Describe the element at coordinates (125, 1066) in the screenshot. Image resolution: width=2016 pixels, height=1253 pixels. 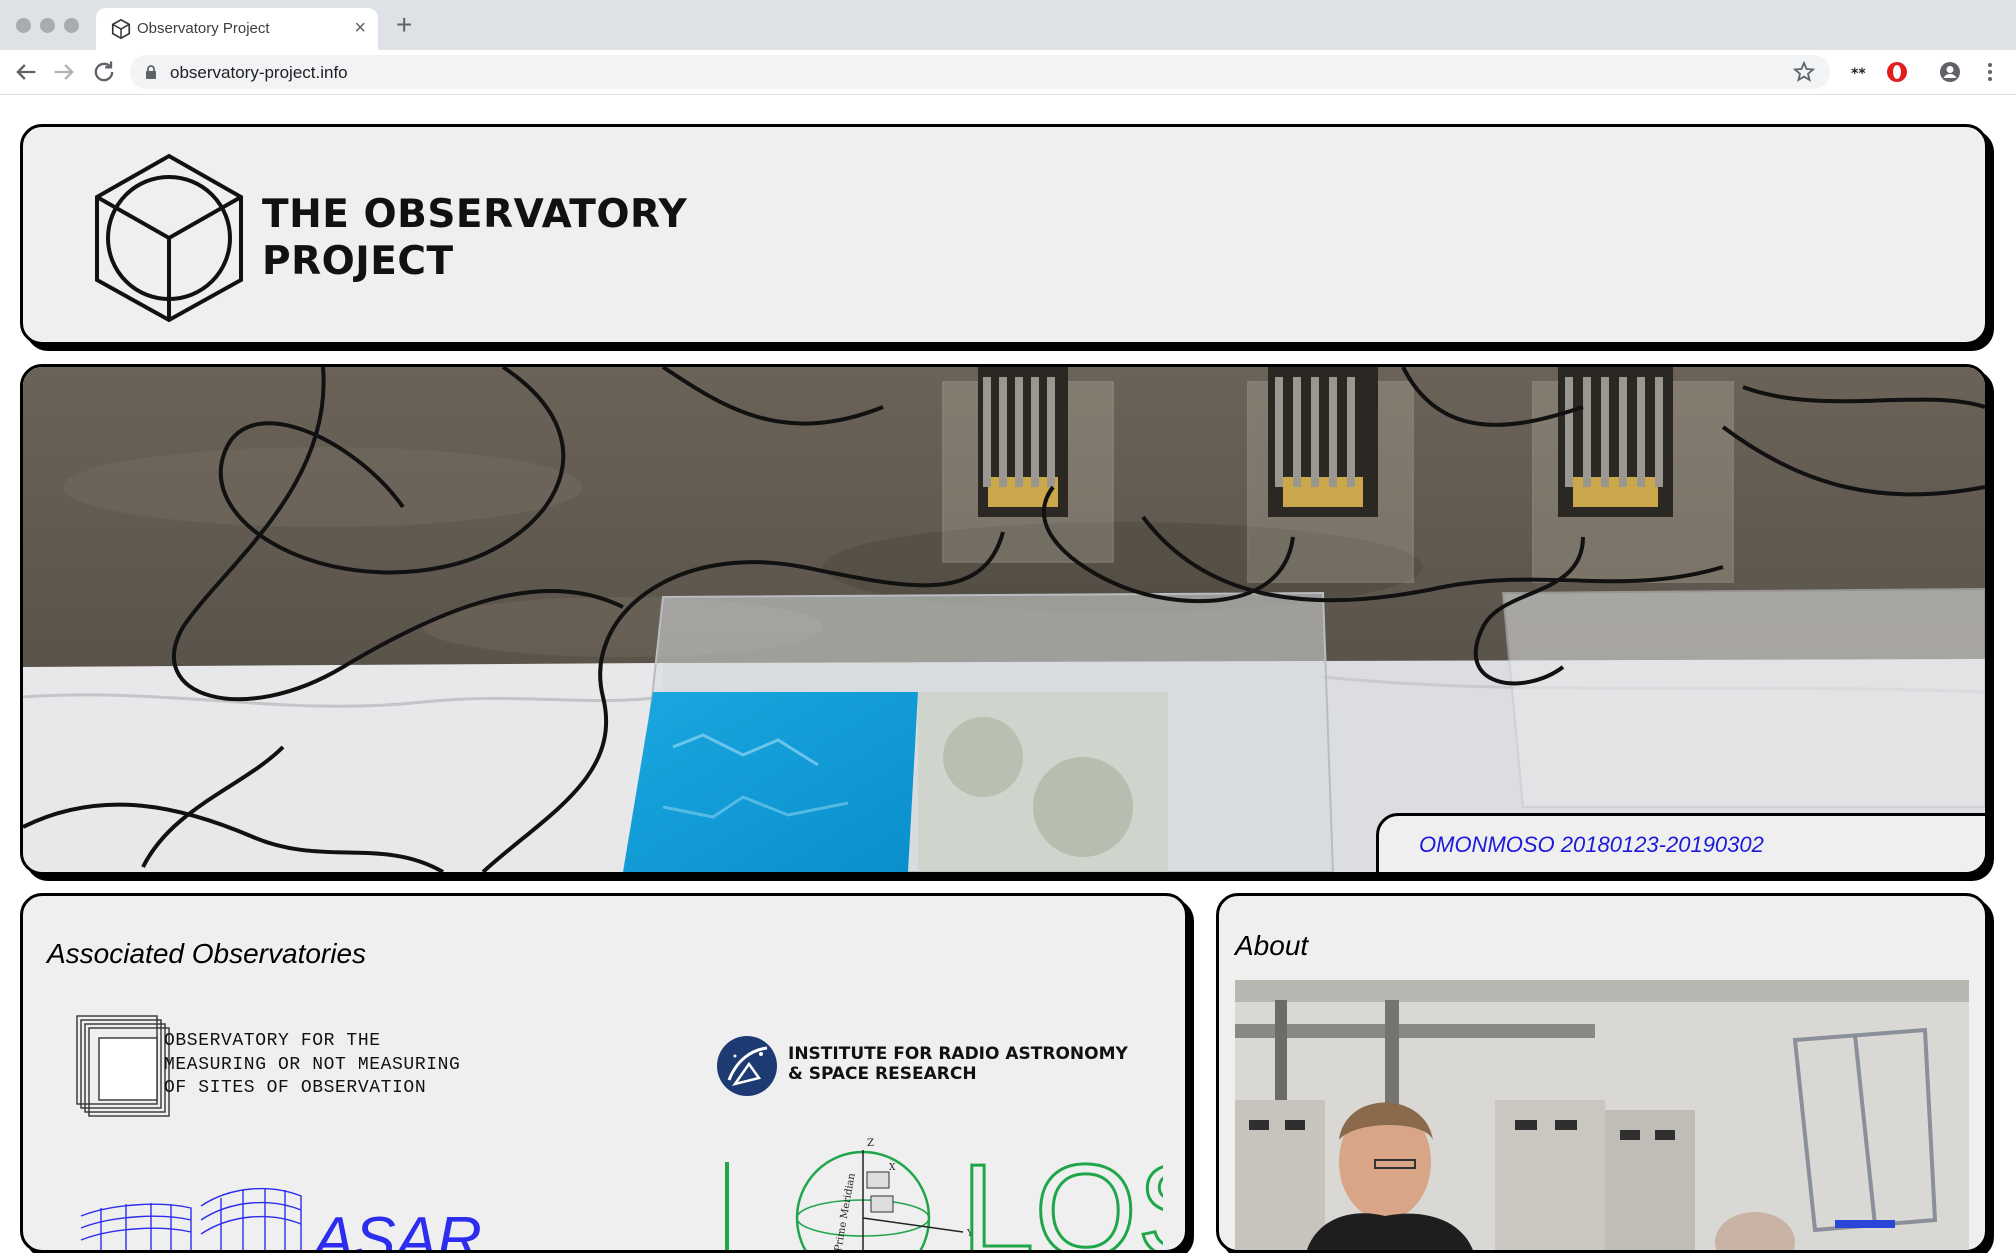
I see `omonmoso-logo-icon` at that location.